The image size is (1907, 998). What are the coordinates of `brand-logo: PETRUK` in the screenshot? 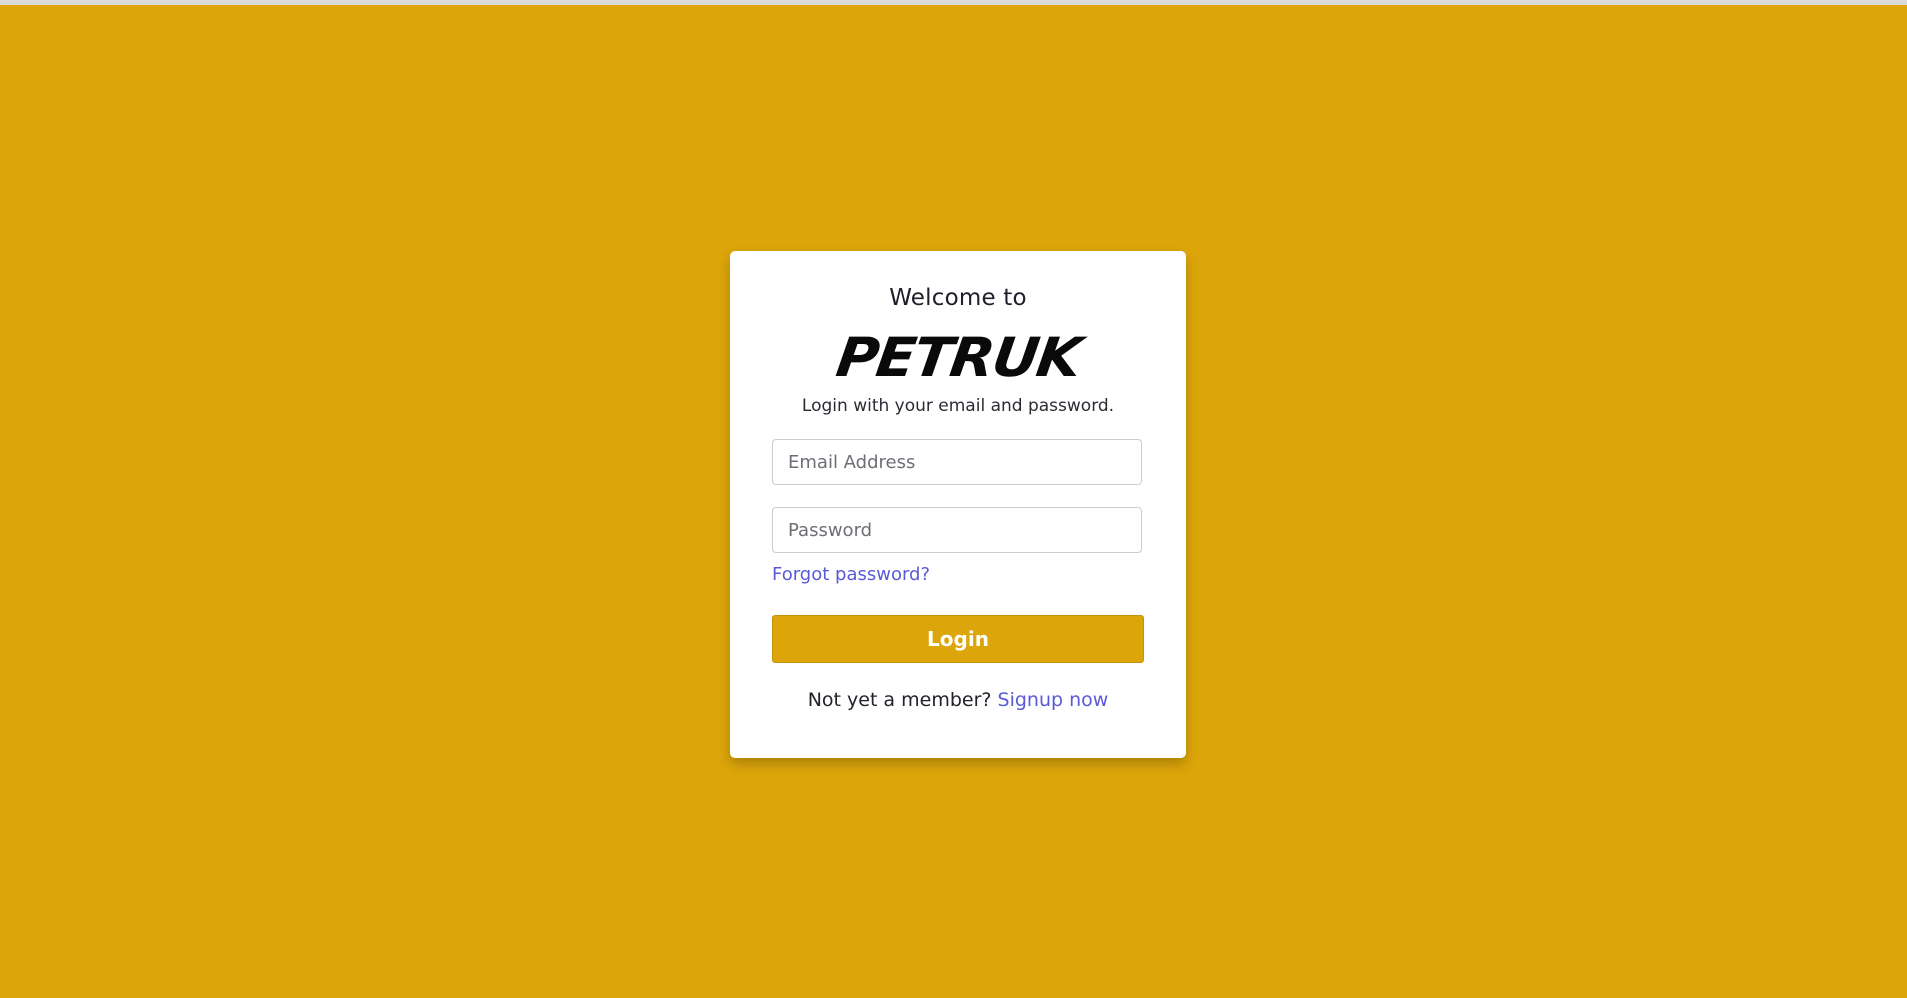 It's located at (958, 357).